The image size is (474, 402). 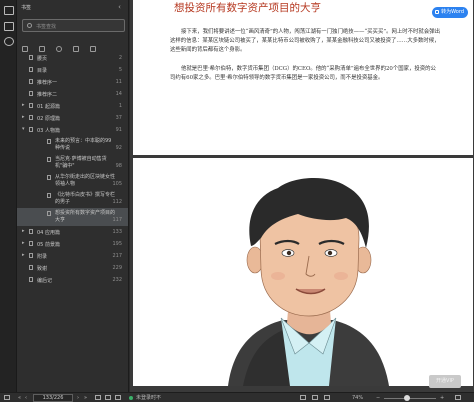 I want to click on open-vip-button: 开通VIP, so click(x=445, y=381).